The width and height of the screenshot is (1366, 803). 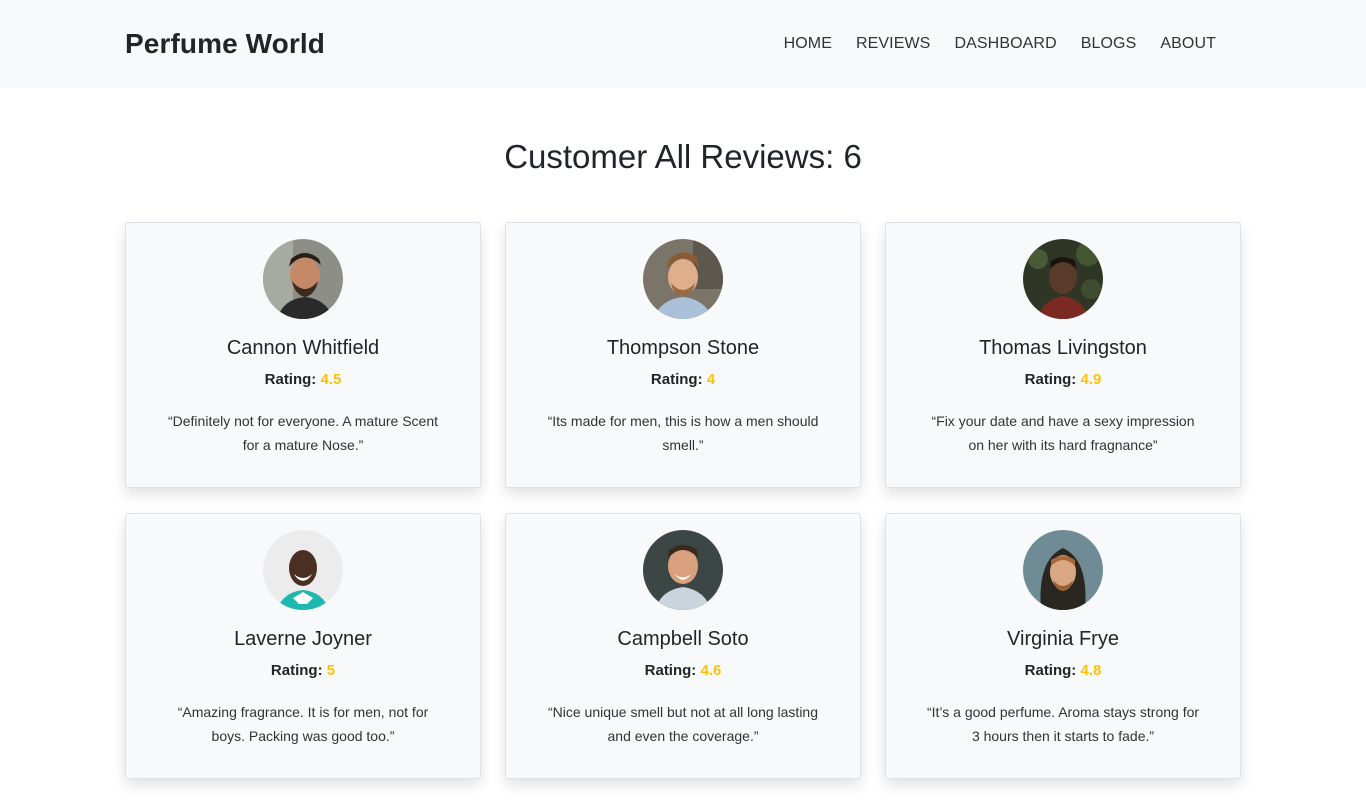 I want to click on rating: Rating: 4.6, so click(x=683, y=670).